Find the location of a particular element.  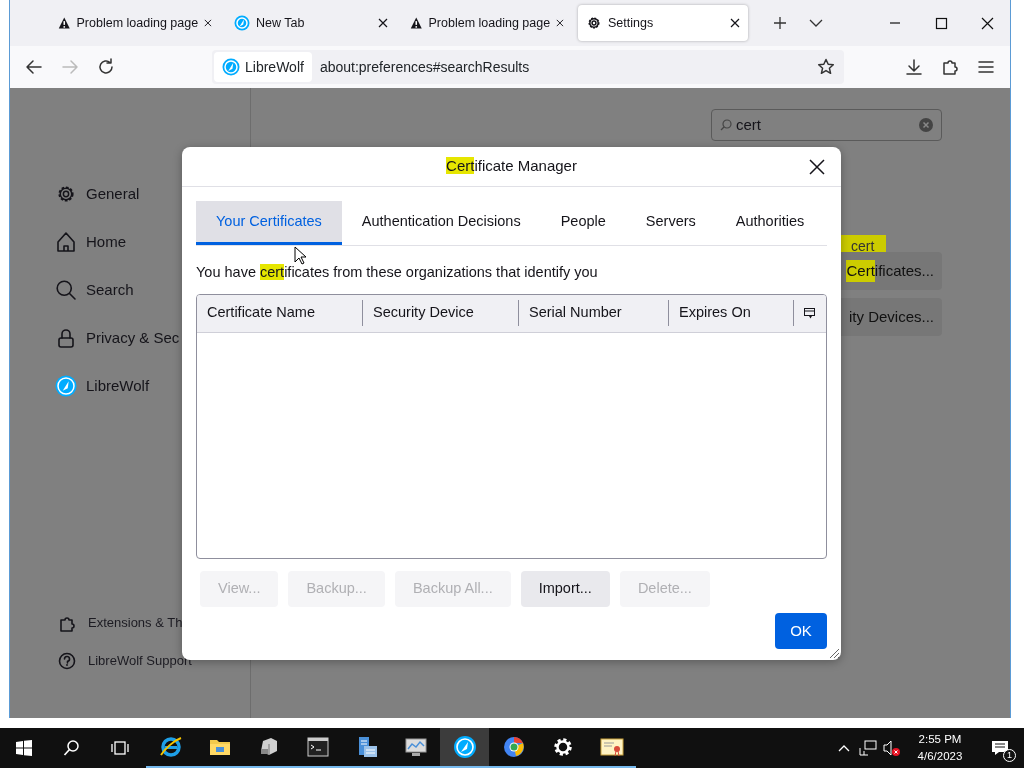

menu-icon is located at coordinates (986, 67).